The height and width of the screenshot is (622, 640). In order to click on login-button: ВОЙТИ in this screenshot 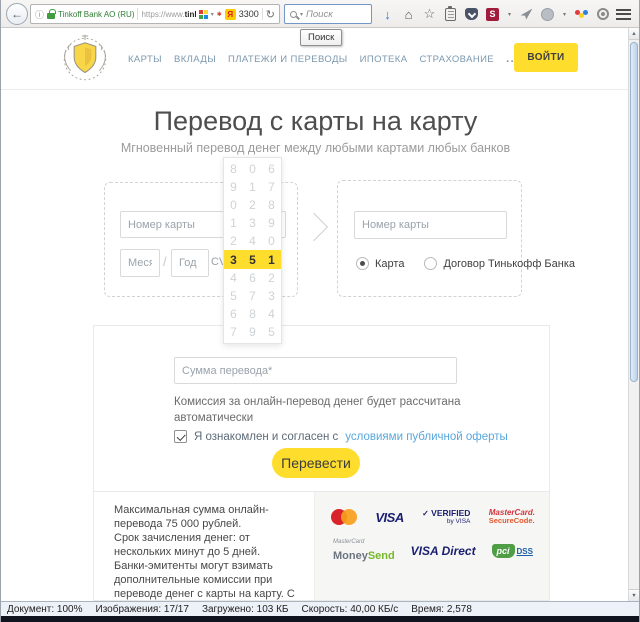, I will do `click(546, 57)`.